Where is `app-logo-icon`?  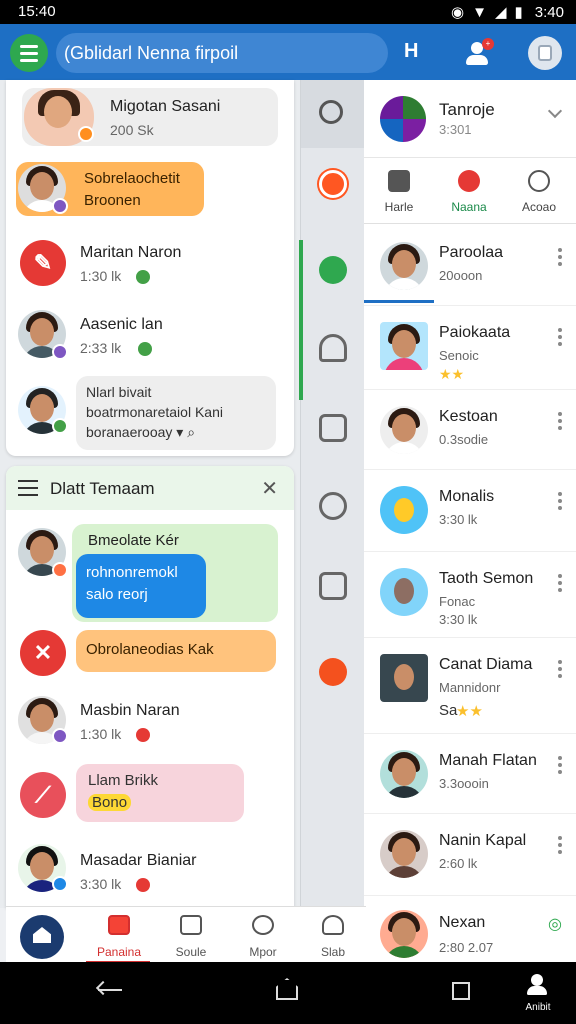
app-logo-icon is located at coordinates (29, 53).